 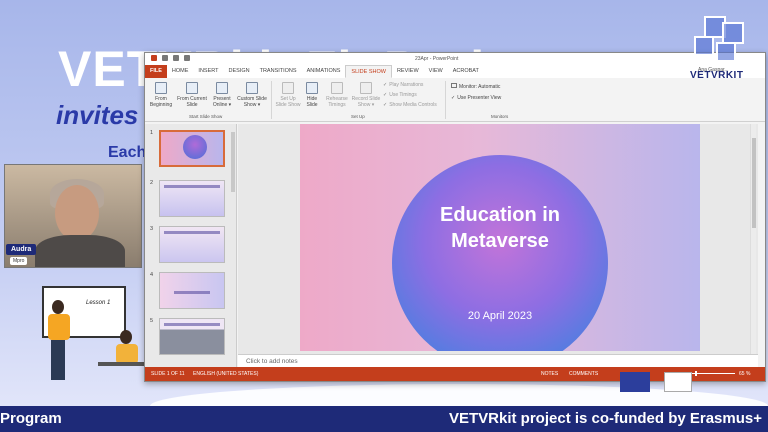 I want to click on thumb-number: 3, so click(x=152, y=229).